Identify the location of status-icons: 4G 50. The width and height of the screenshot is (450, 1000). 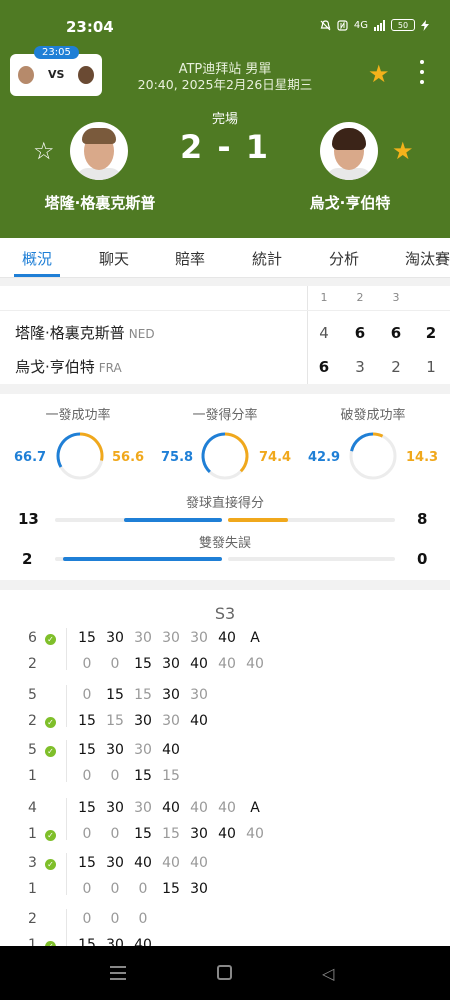
(376, 25).